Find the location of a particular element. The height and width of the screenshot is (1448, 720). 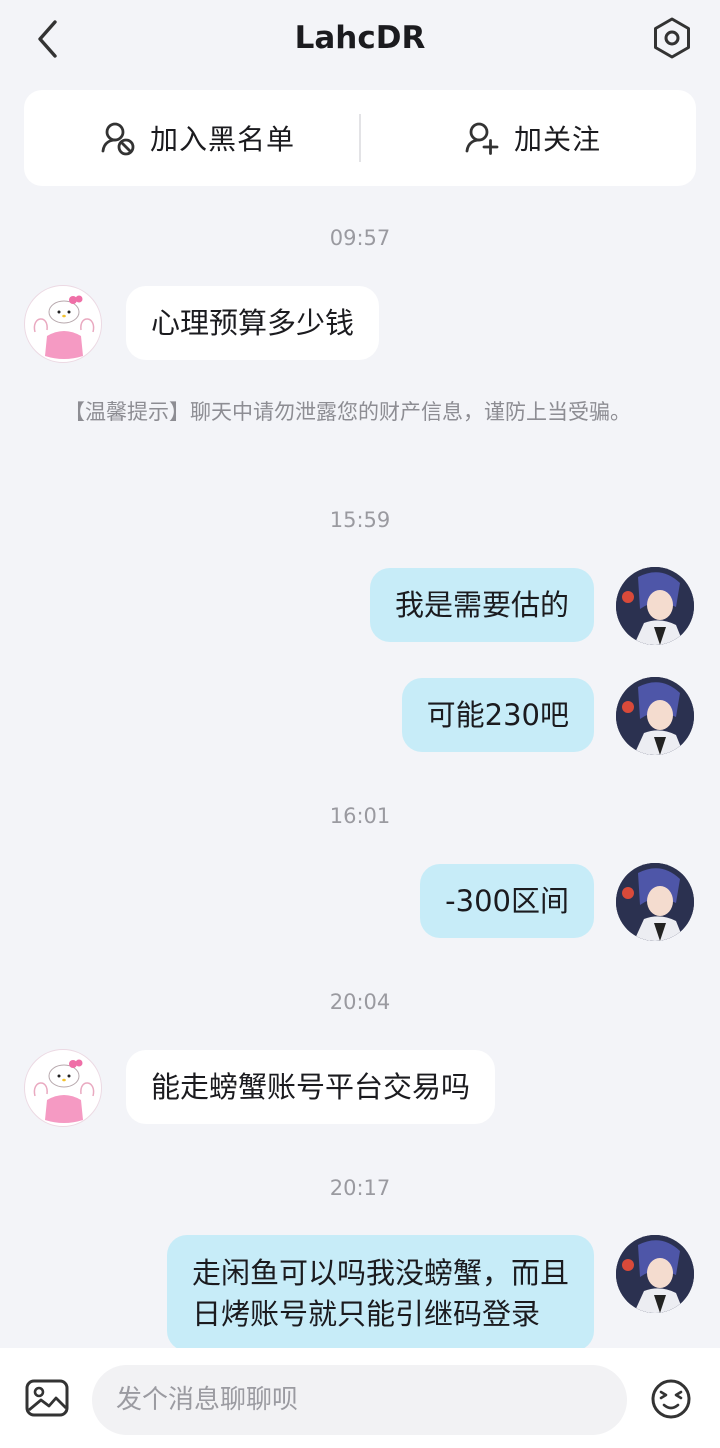

emoji-face-icon is located at coordinates (671, 1399).